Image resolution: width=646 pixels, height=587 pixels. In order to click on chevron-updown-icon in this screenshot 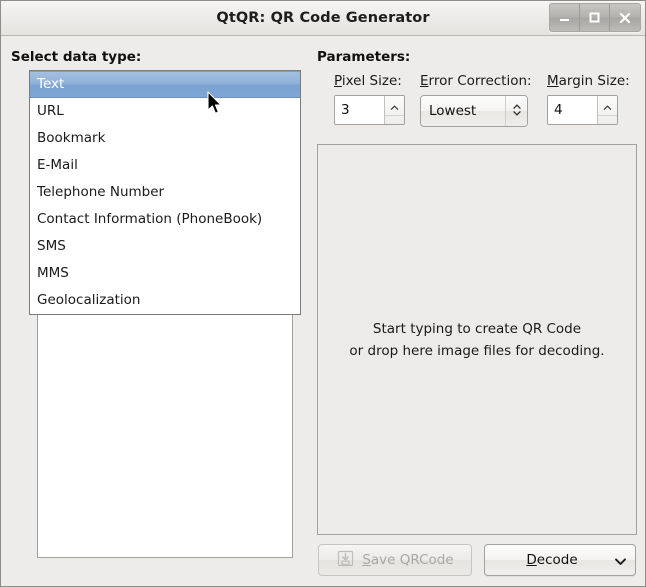, I will do `click(517, 111)`.